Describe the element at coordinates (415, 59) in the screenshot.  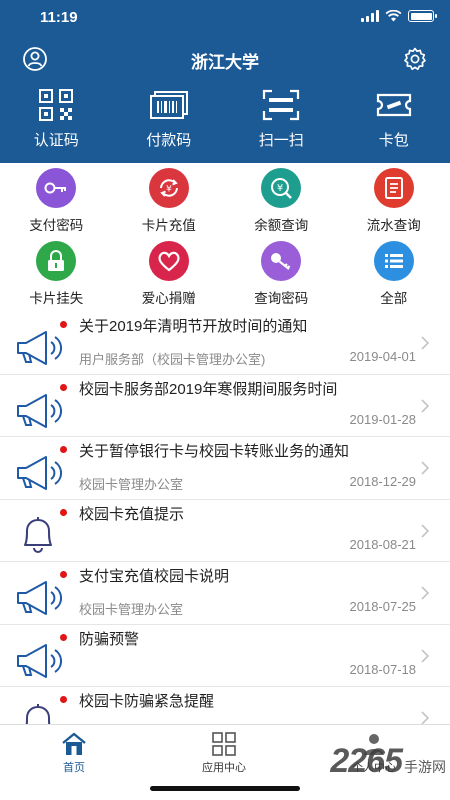
I see `gear-icon` at that location.